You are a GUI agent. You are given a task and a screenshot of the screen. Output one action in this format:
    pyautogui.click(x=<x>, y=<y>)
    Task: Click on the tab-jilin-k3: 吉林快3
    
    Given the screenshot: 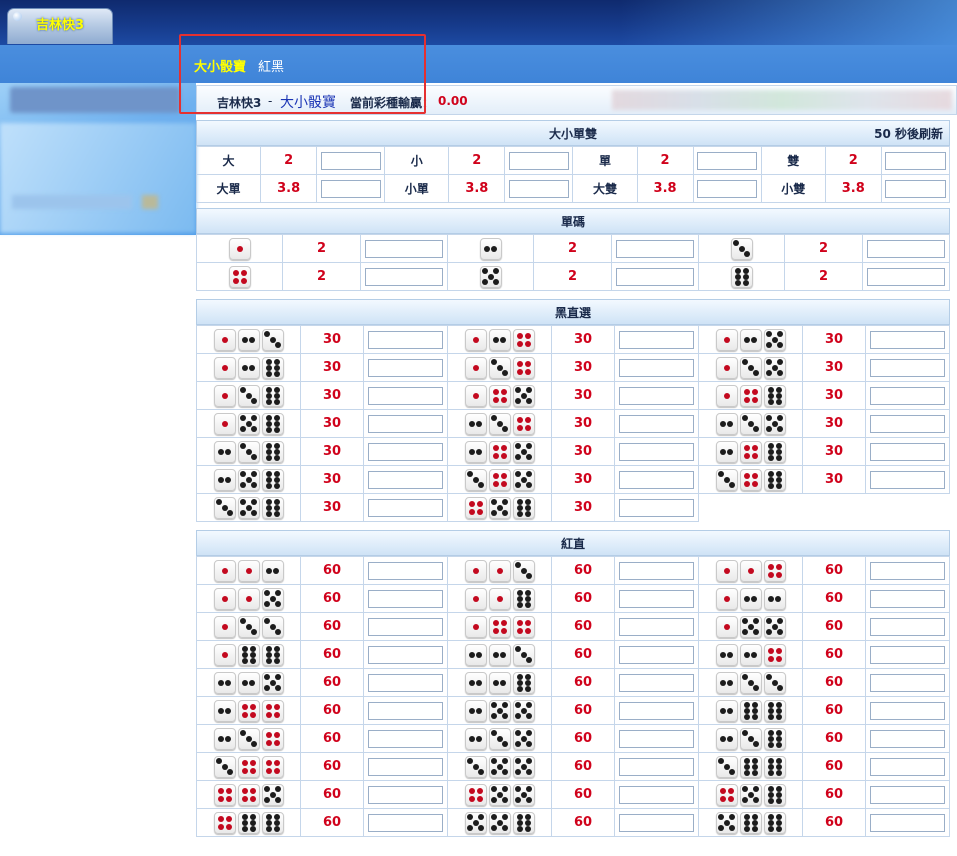 What is the action you would take?
    pyautogui.click(x=60, y=26)
    